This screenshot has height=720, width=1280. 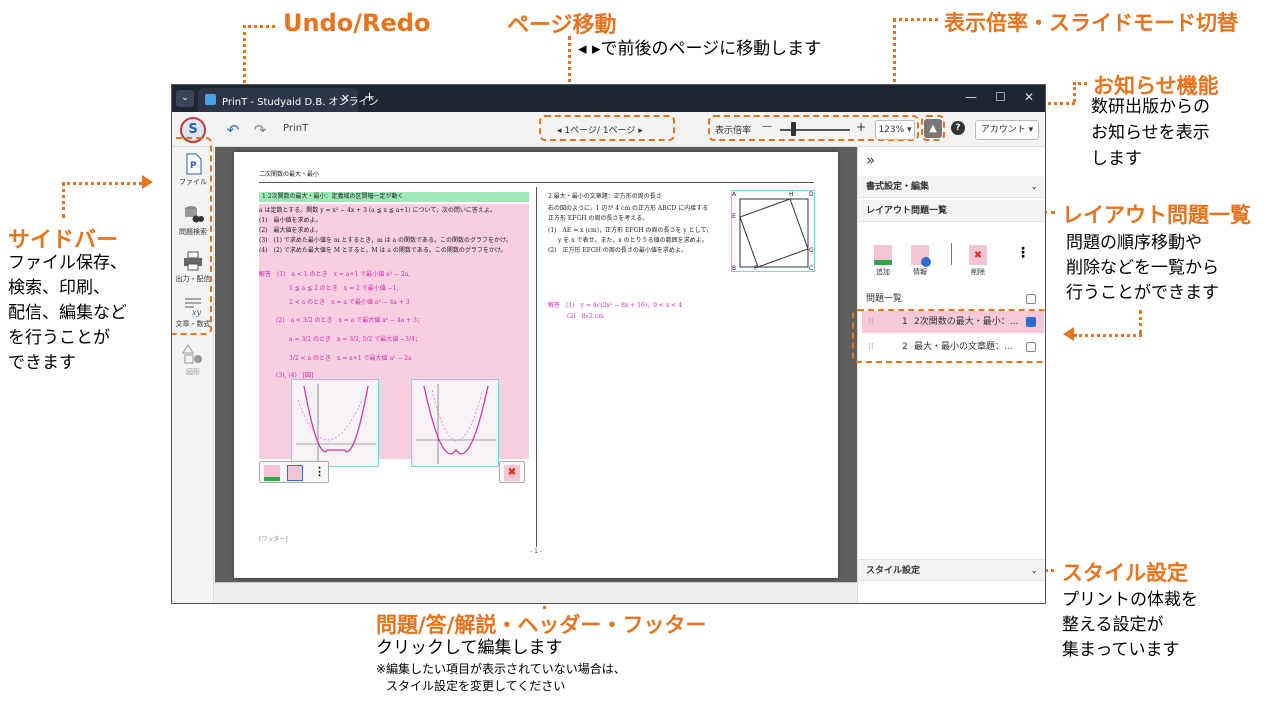 What do you see at coordinates (600, 129) in the screenshot?
I see `page-nav-control: ◂ 1ページ/ 1ページ ▸` at bounding box center [600, 129].